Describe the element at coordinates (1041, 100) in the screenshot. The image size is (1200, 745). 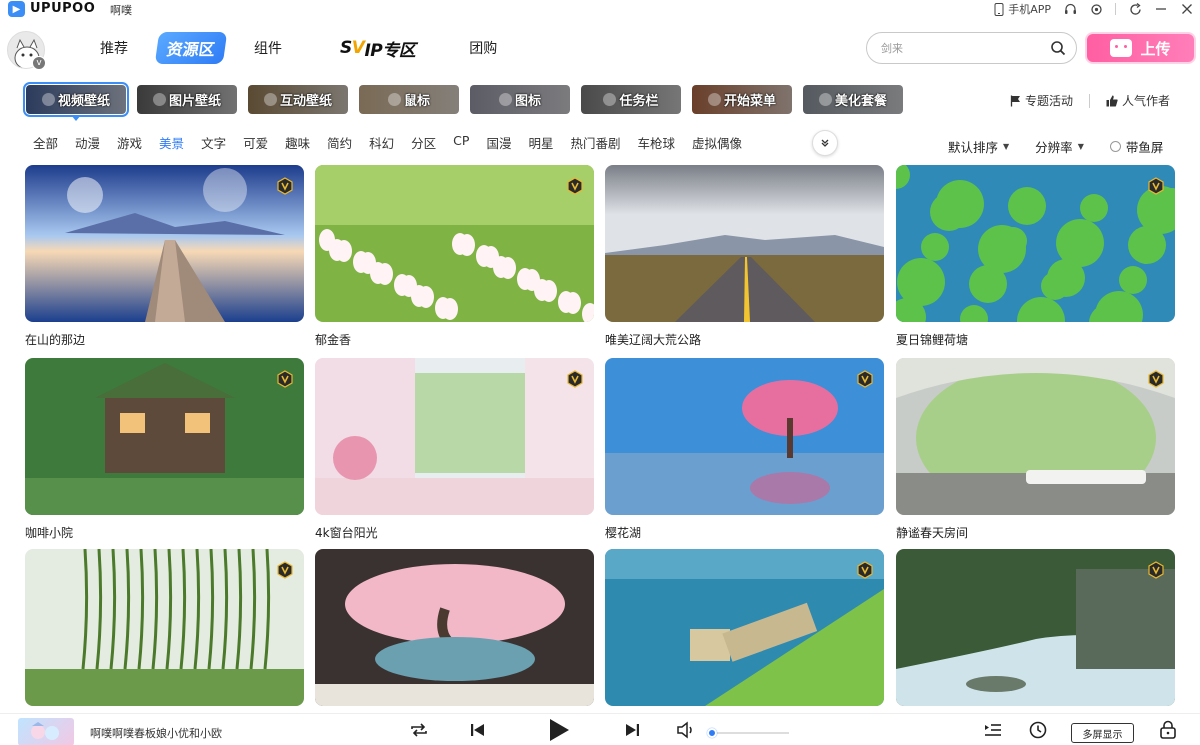
I see `topic-events-link: 专题活动` at that location.